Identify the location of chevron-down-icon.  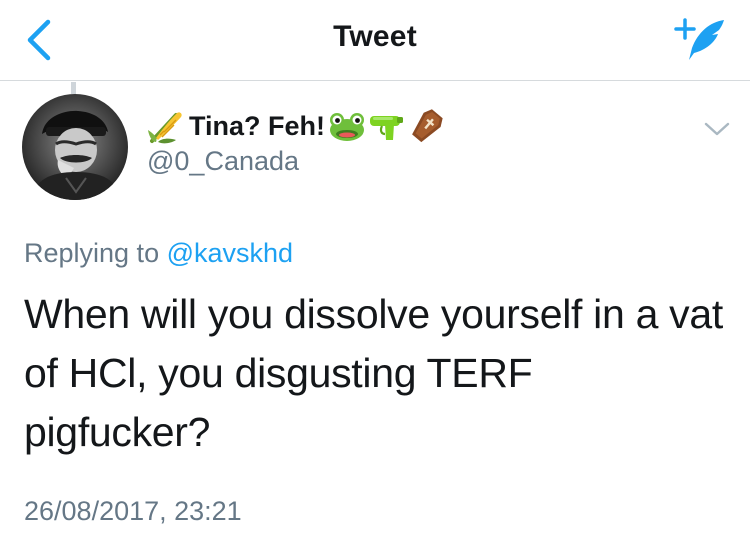
(717, 129).